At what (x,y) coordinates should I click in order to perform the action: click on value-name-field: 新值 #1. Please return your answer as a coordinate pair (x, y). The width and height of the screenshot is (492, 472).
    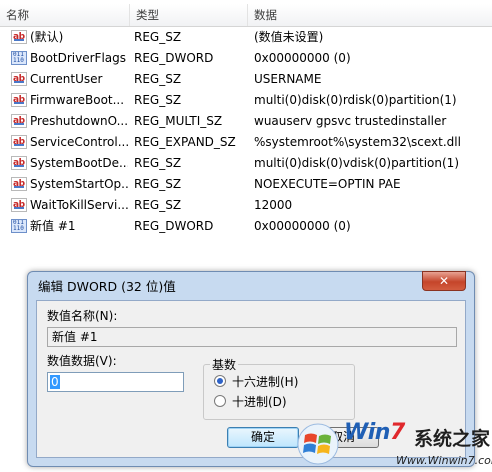
    Looking at the image, I should click on (252, 337).